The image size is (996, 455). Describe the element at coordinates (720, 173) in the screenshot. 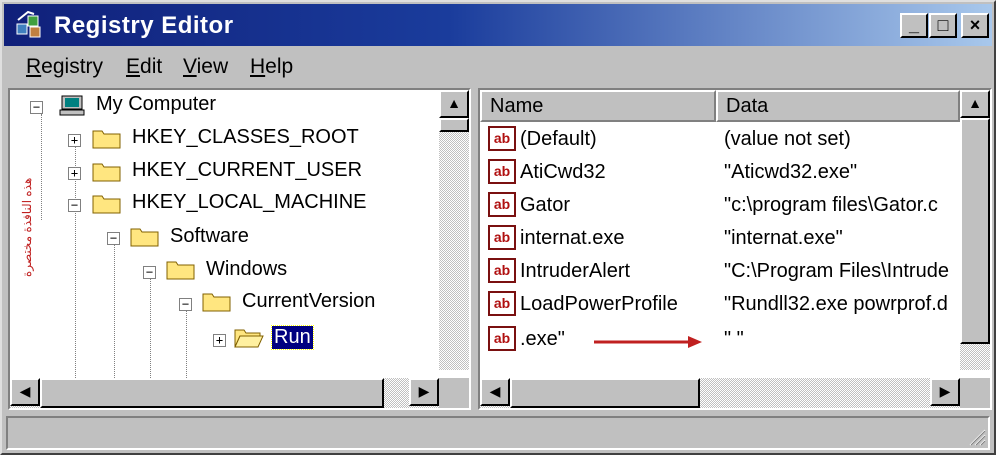

I see `list-item: ab AtiCwd32 "Aticwd32.exe"` at that location.